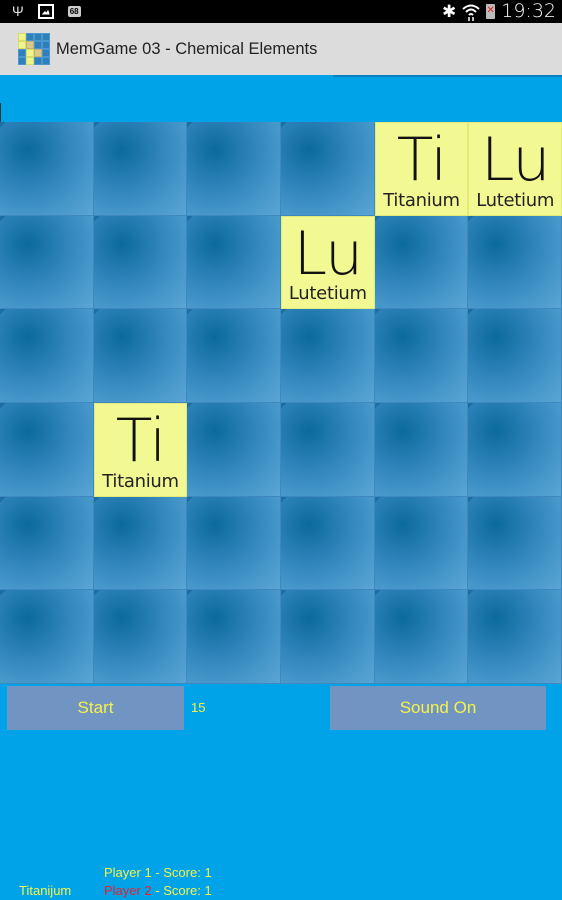 This screenshot has height=900, width=562. I want to click on battery-alert-icon, so click(491, 11).